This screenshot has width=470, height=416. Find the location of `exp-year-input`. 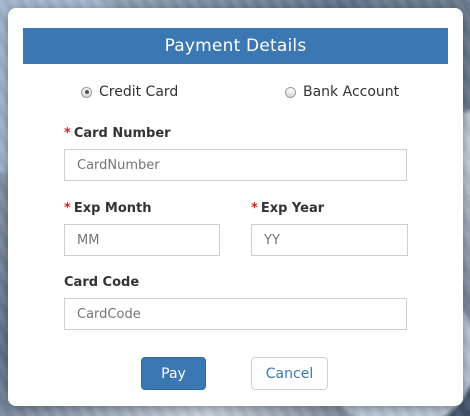

exp-year-input is located at coordinates (329, 240).